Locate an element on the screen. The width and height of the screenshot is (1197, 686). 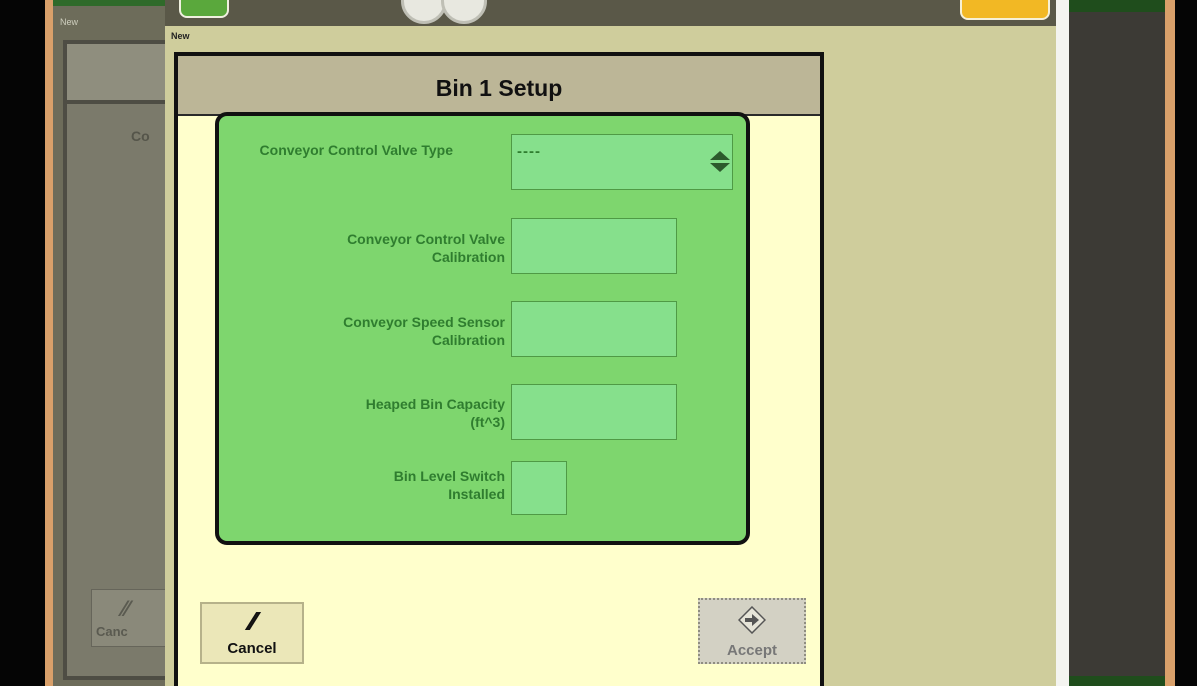
cancel-slash-icon: ⁄⁄ is located at coordinates (253, 621).